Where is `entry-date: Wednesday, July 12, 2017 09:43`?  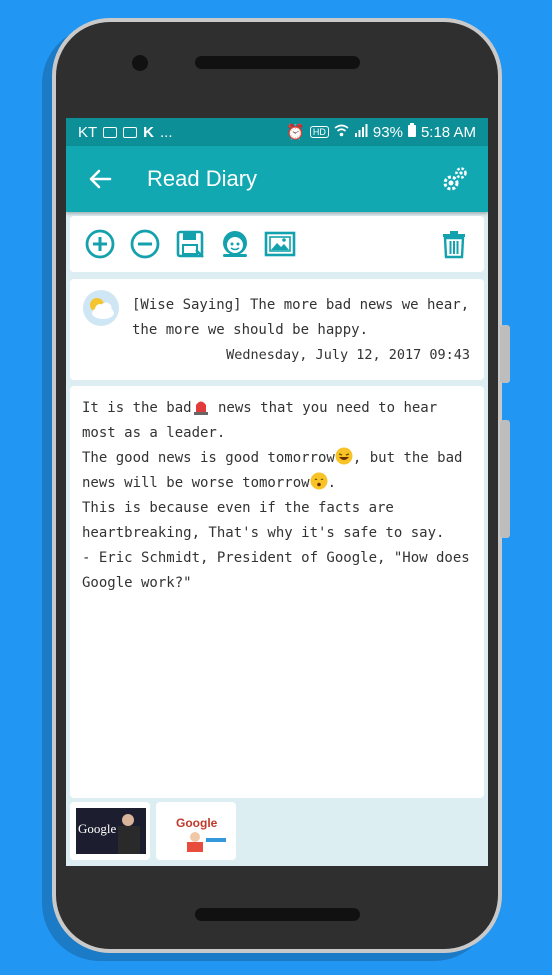
entry-date: Wednesday, July 12, 2017 09:43 is located at coordinates (348, 355).